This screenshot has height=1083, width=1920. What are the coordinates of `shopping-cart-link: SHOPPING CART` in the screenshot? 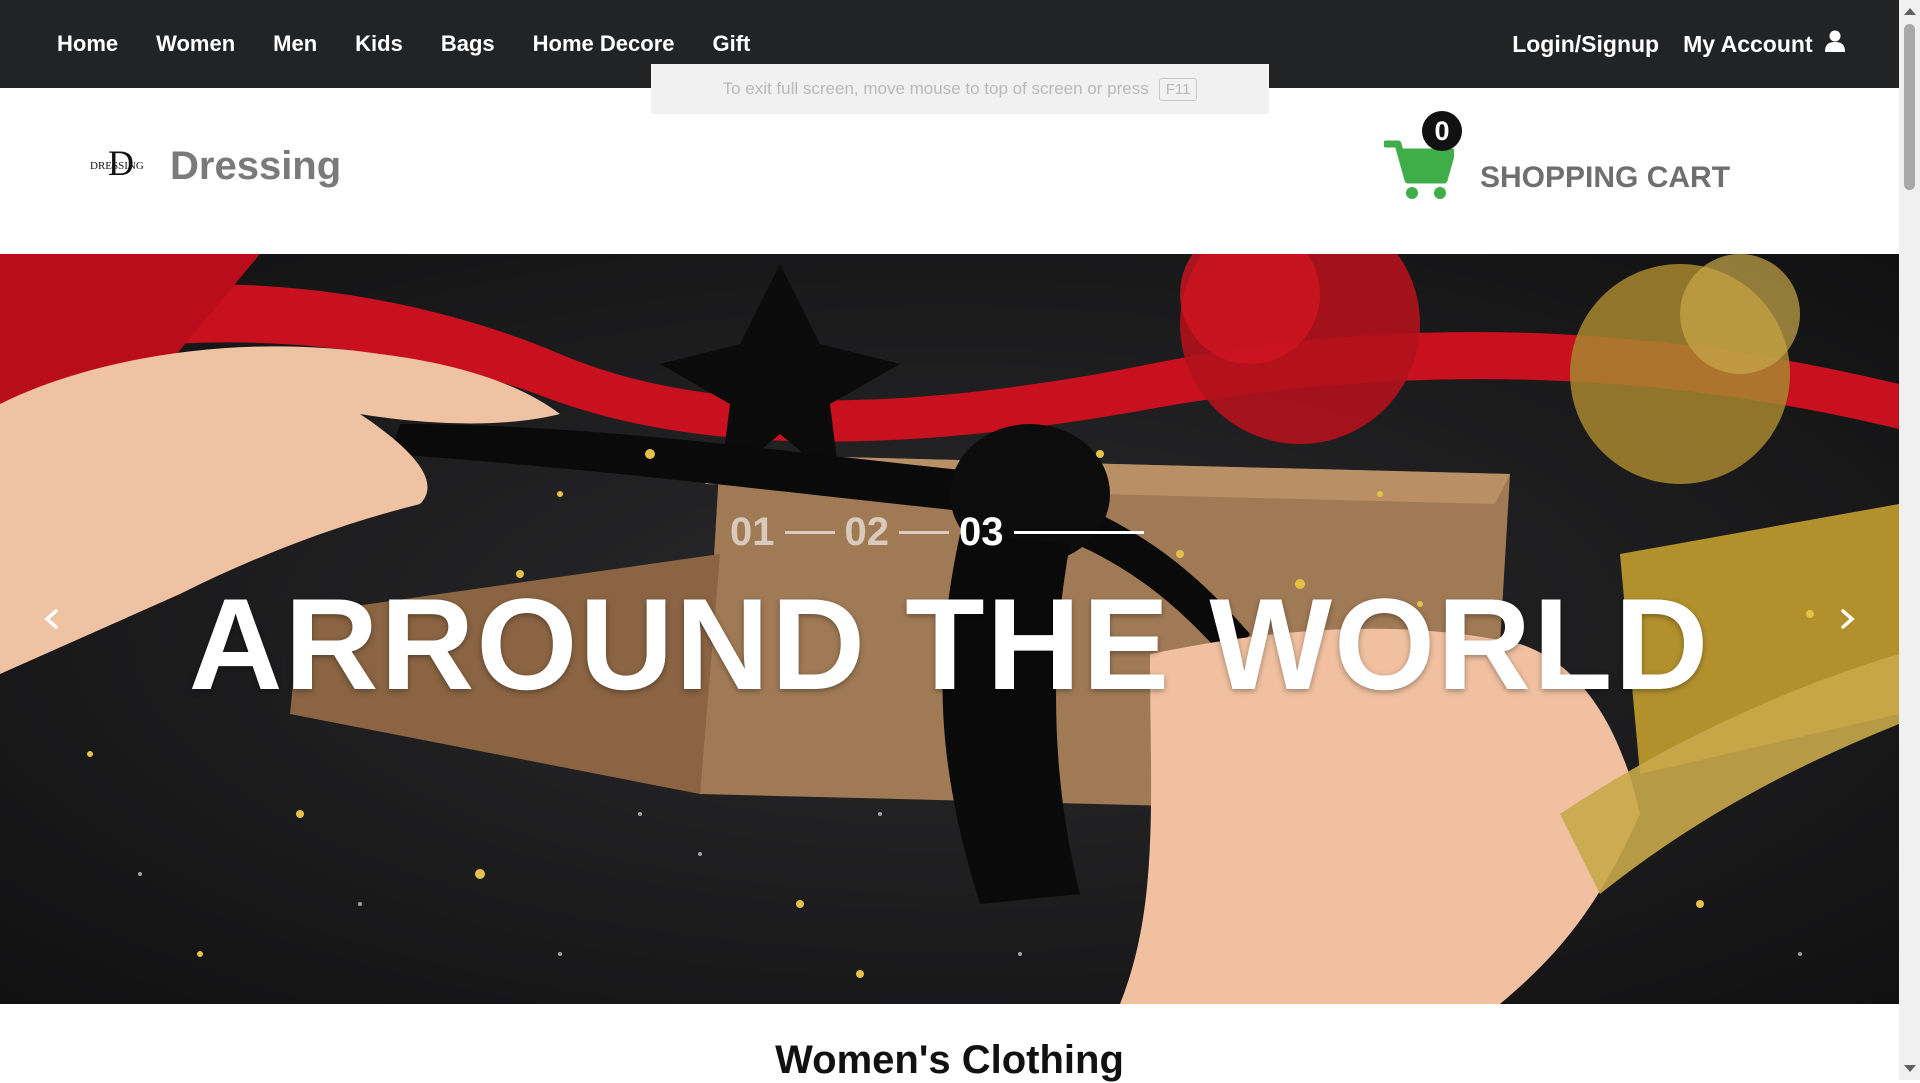 It's located at (1605, 178).